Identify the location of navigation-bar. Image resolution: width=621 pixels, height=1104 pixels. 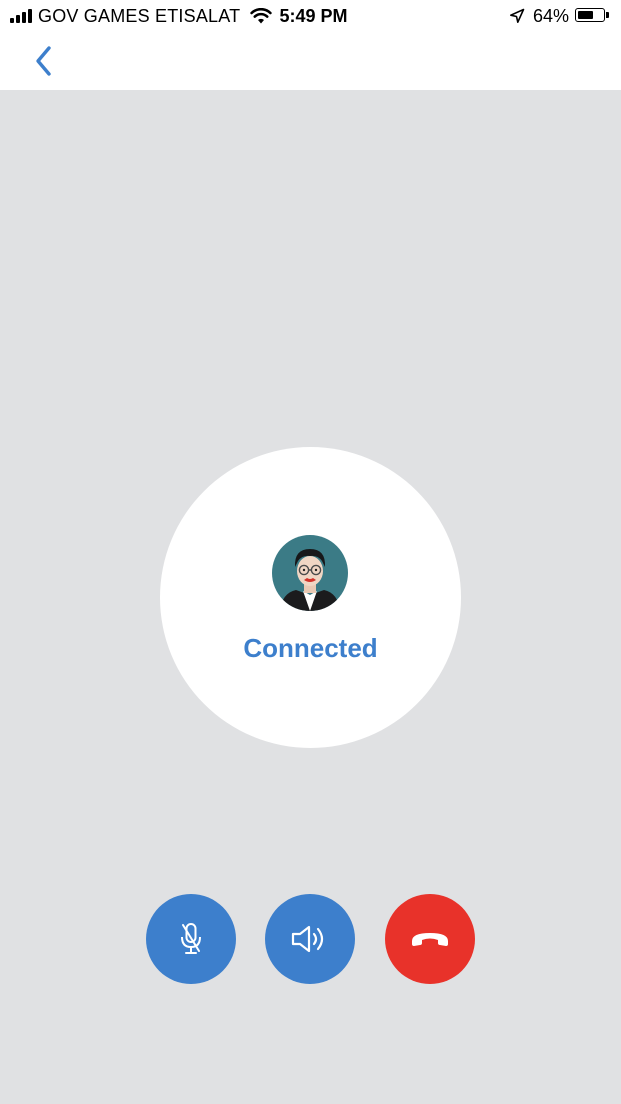
(310, 61).